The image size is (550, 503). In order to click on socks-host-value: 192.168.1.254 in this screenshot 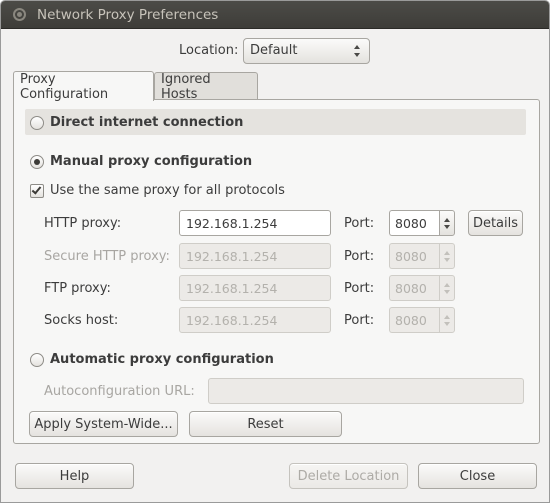, I will do `click(232, 320)`.